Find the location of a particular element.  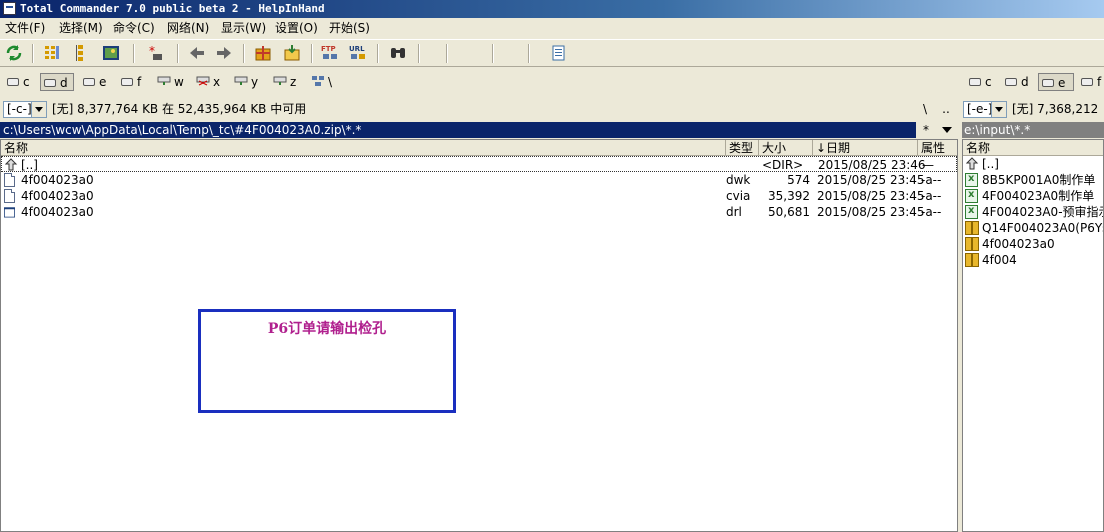

svg-text: URL is located at coordinates (357, 49).